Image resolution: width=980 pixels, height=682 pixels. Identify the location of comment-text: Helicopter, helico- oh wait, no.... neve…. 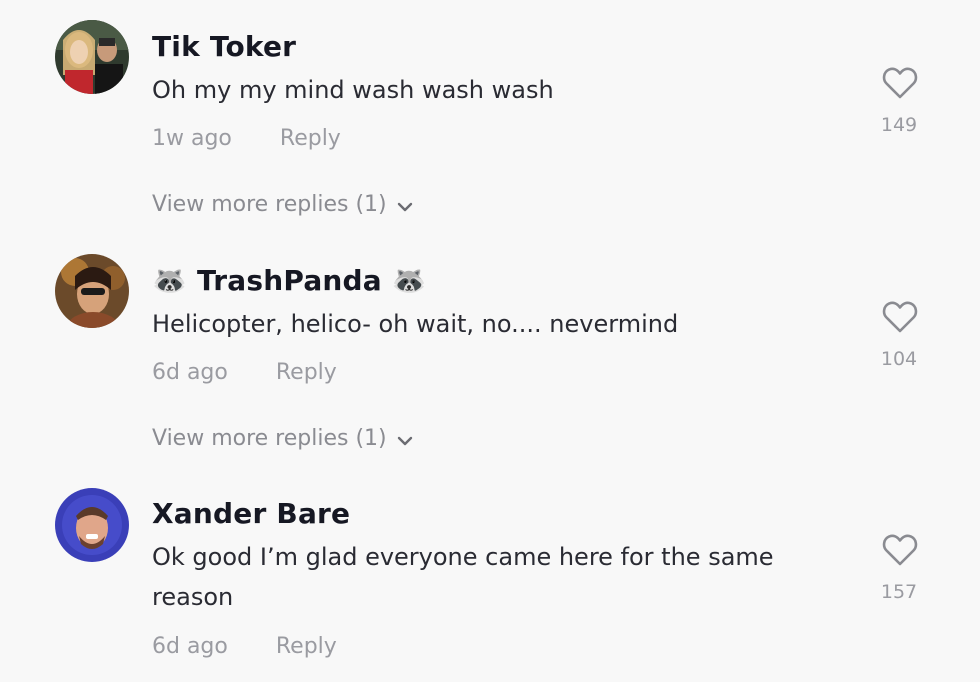
(415, 324).